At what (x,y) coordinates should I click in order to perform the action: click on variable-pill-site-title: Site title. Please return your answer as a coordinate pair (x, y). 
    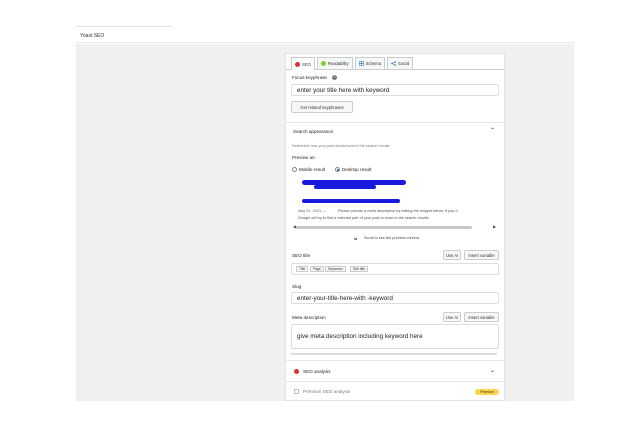
    Looking at the image, I should click on (359, 269).